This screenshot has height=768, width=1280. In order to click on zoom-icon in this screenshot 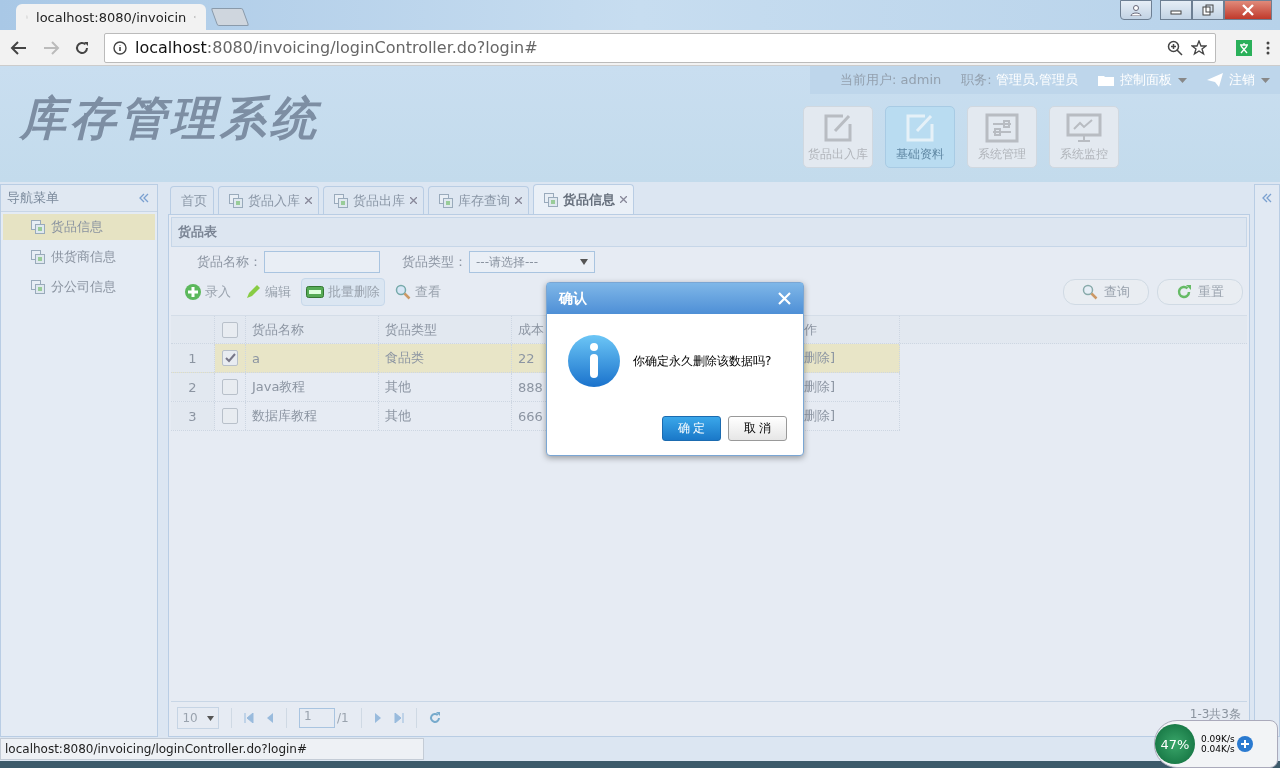, I will do `click(1175, 47)`.